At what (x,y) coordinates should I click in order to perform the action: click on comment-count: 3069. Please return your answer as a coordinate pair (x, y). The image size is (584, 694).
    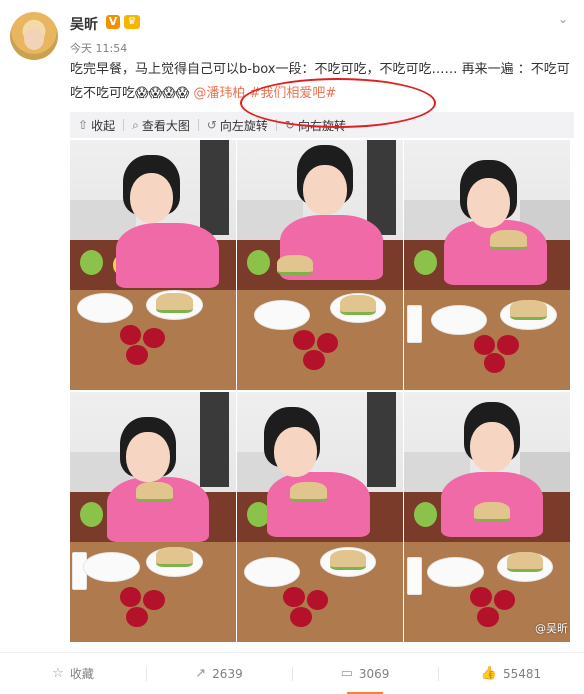
    Looking at the image, I should click on (374, 673).